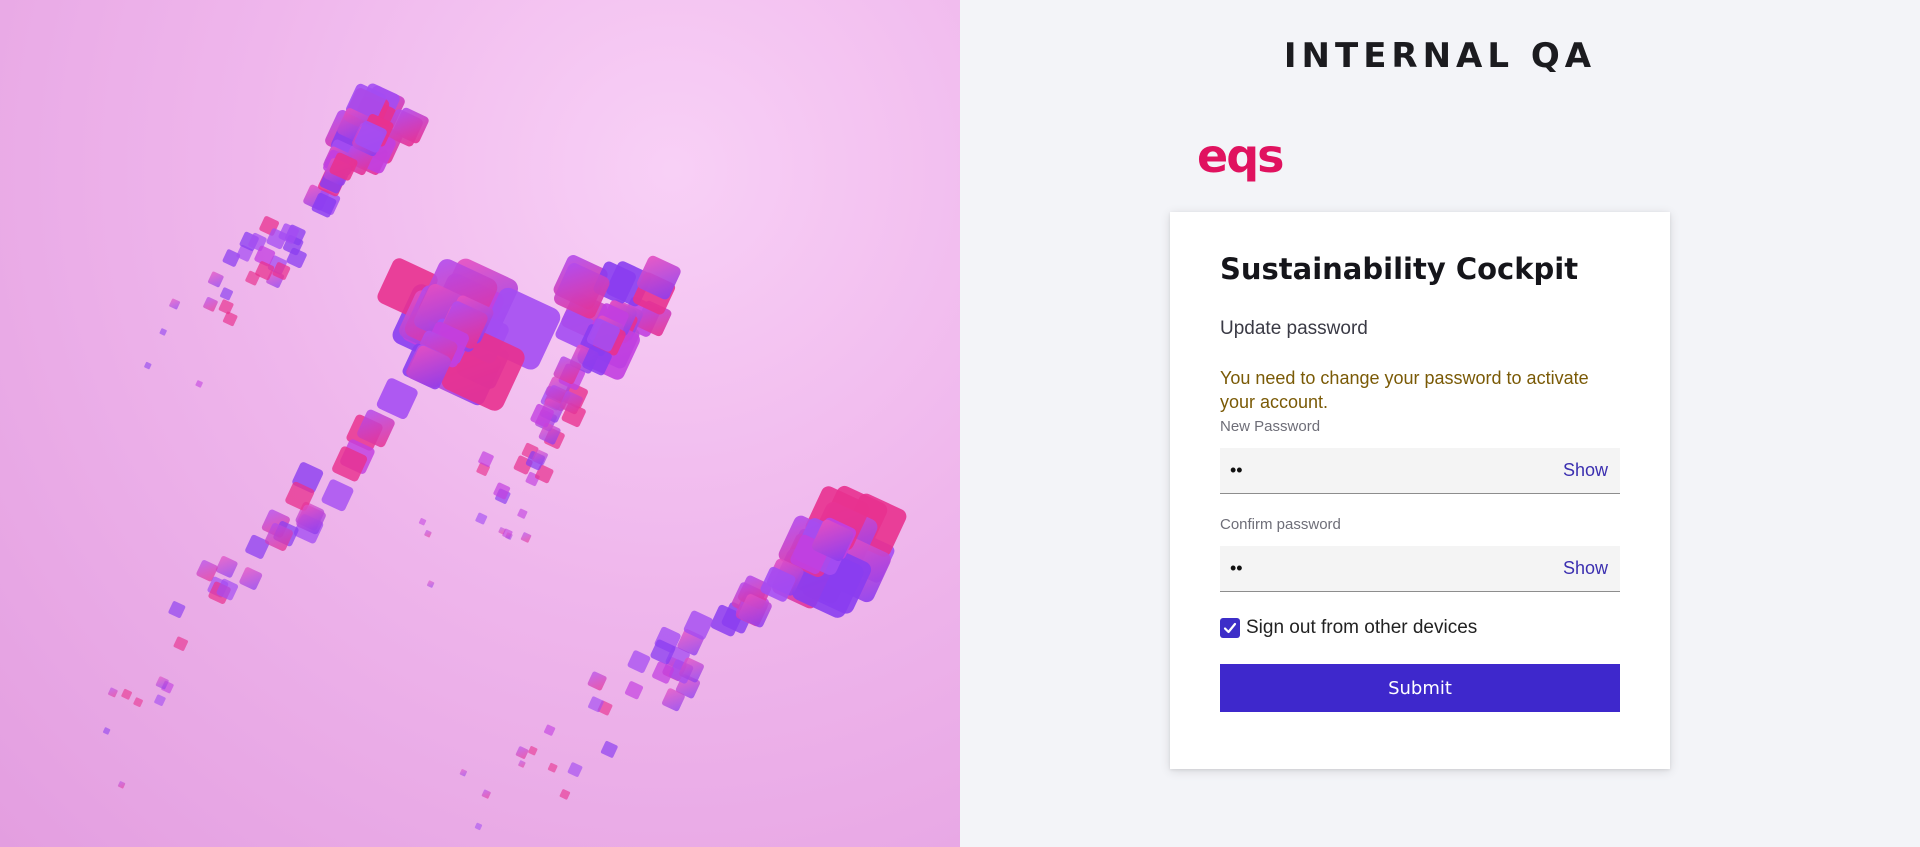  Describe the element at coordinates (1380, 568) in the screenshot. I see `confirm-password-input` at that location.